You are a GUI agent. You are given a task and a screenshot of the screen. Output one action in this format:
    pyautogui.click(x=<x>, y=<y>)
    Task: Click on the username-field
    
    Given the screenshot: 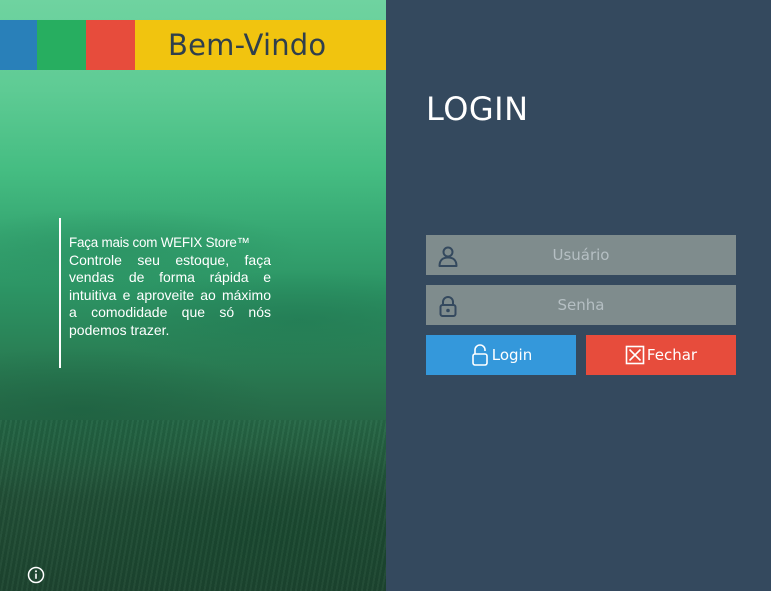 What is the action you would take?
    pyautogui.click(x=581, y=255)
    